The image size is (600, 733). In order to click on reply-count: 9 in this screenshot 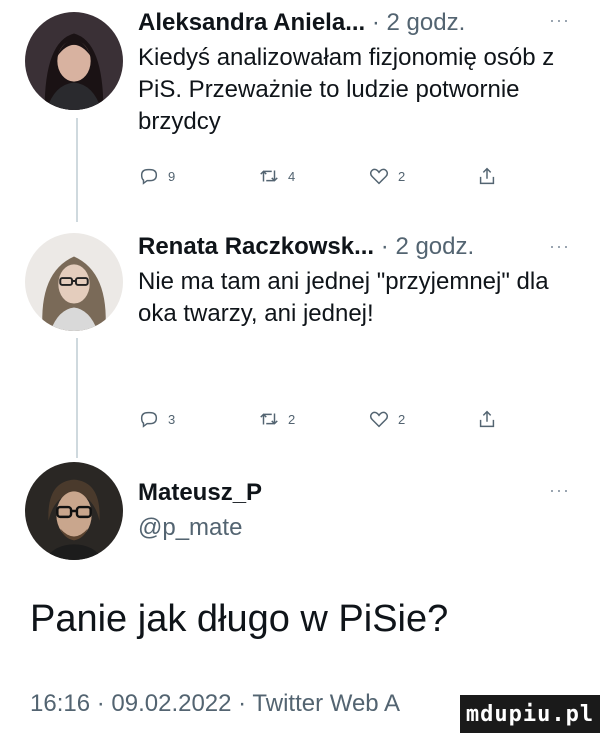, I will do `click(172, 176)`.